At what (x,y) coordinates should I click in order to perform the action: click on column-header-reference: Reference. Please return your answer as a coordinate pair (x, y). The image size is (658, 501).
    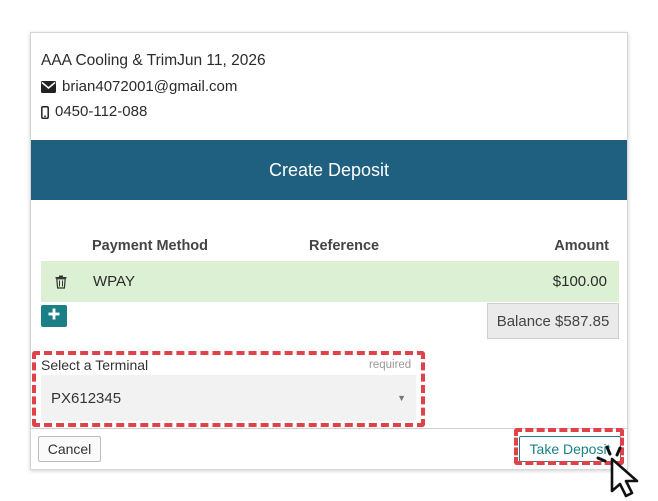
    Looking at the image, I should click on (344, 246).